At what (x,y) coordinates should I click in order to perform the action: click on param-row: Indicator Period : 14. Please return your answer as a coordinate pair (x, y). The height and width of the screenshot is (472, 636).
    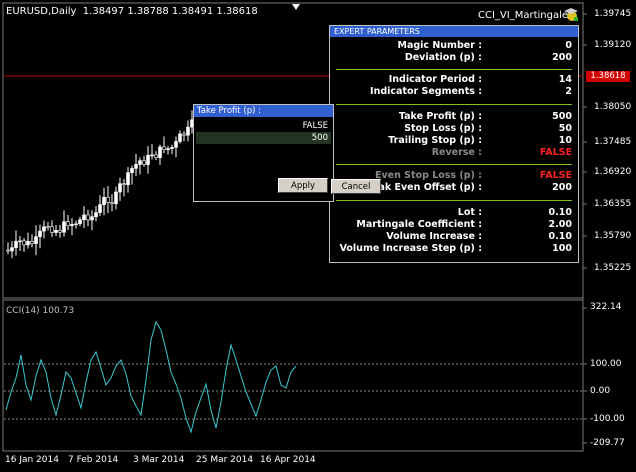
    Looking at the image, I should click on (454, 80).